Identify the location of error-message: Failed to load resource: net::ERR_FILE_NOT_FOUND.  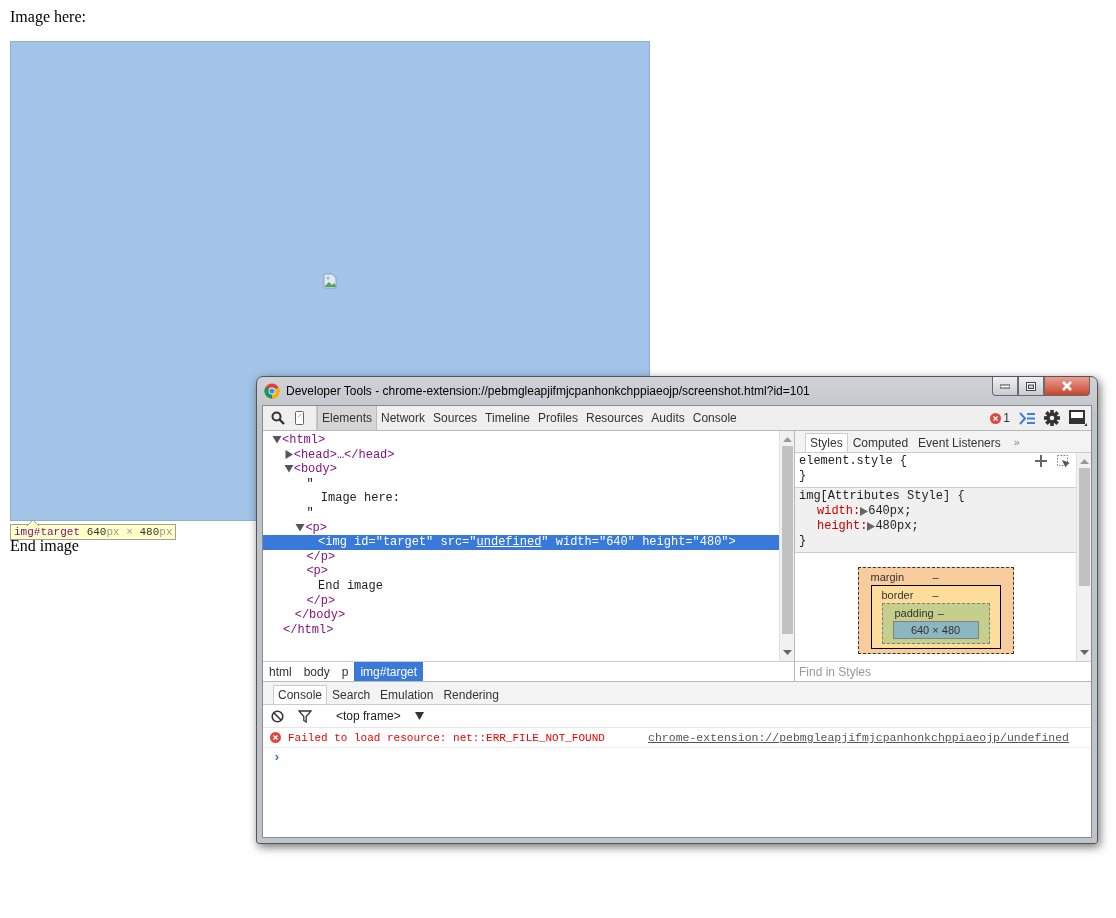
(446, 737).